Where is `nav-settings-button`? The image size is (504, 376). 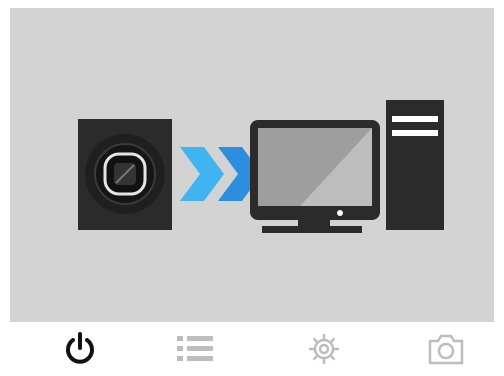
nav-settings-button is located at coordinates (324, 349).